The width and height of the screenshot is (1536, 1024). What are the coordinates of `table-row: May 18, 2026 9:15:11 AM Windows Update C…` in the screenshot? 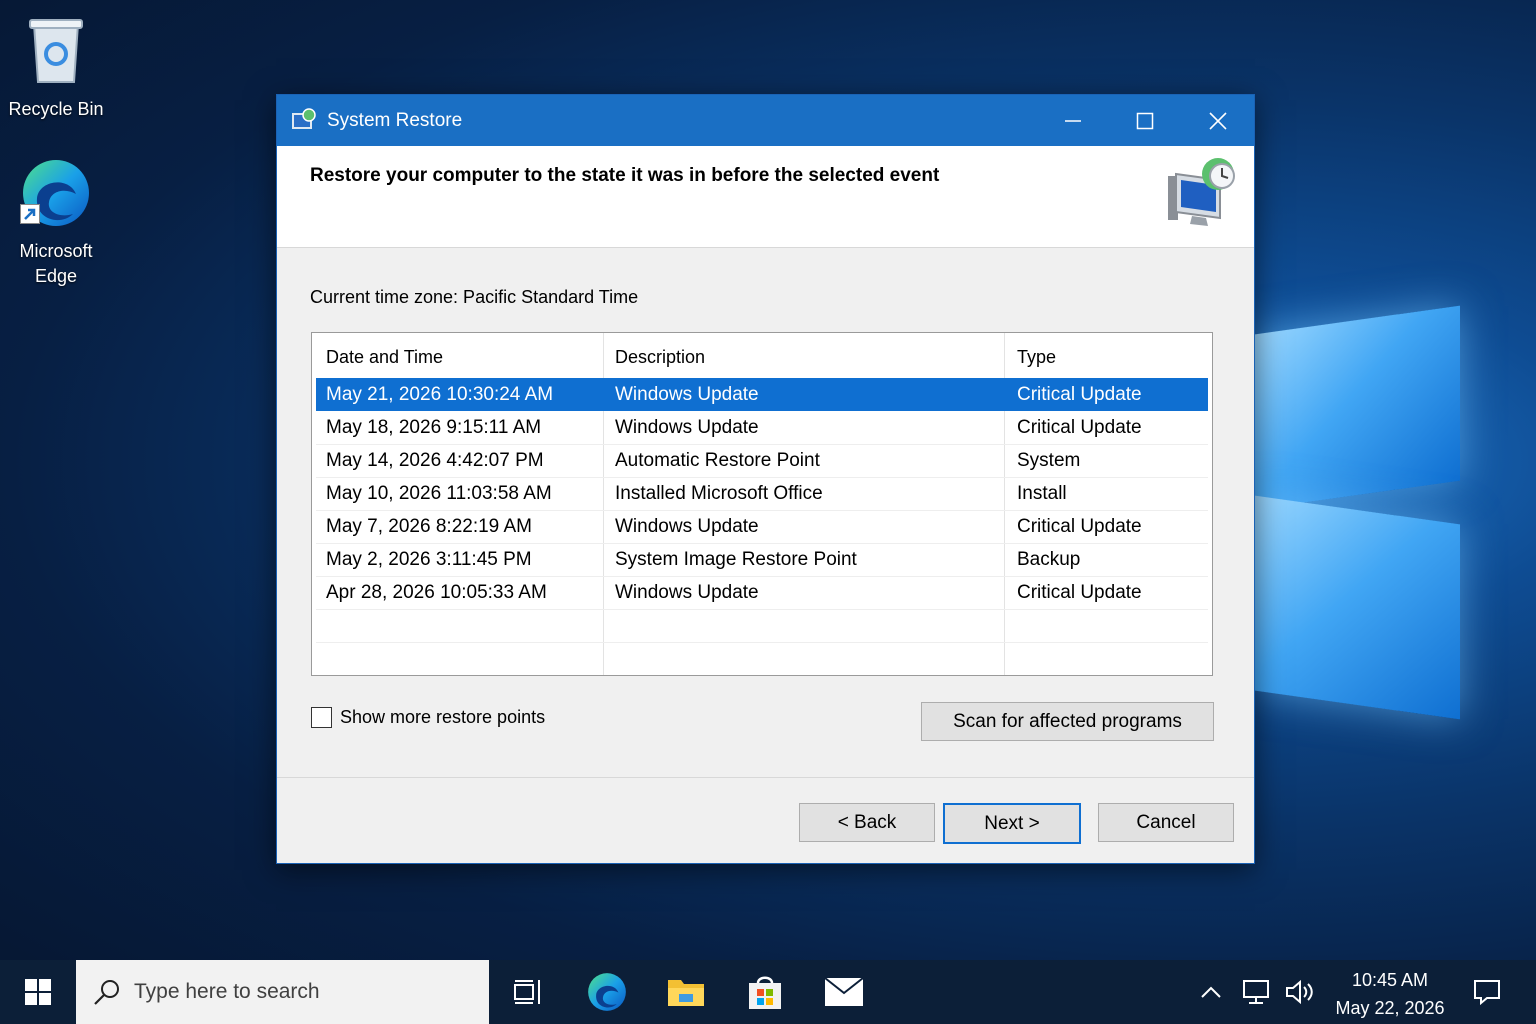 It's located at (762, 427).